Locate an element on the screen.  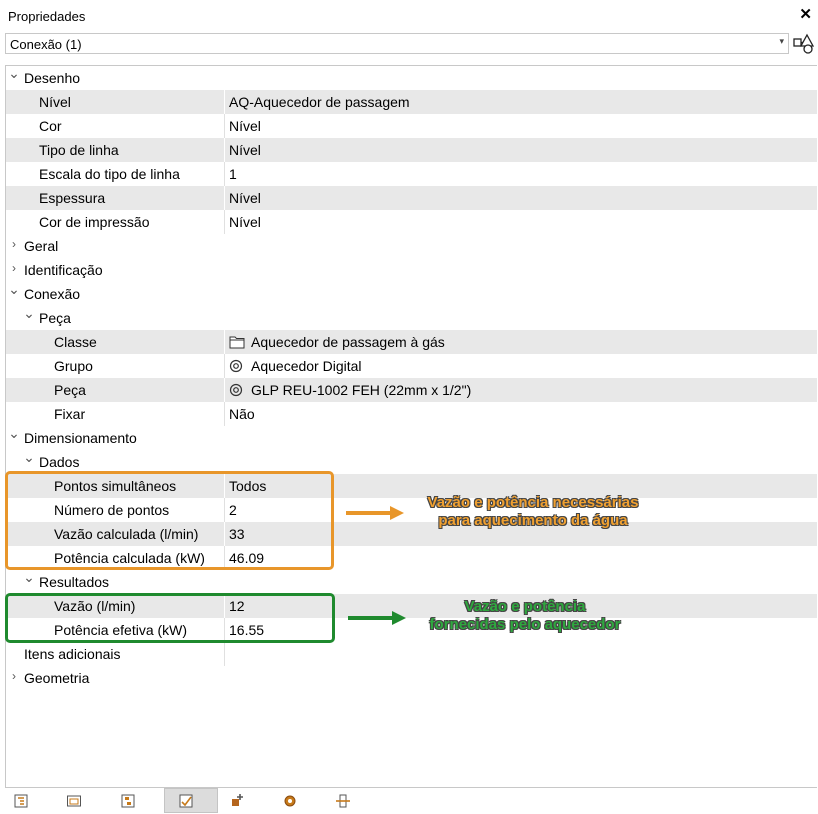
folder-icon is located at coordinates (237, 343).